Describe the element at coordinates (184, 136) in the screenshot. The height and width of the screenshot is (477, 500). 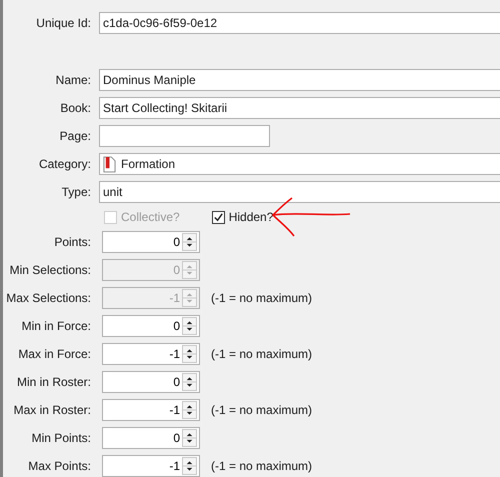
I see `text-field` at that location.